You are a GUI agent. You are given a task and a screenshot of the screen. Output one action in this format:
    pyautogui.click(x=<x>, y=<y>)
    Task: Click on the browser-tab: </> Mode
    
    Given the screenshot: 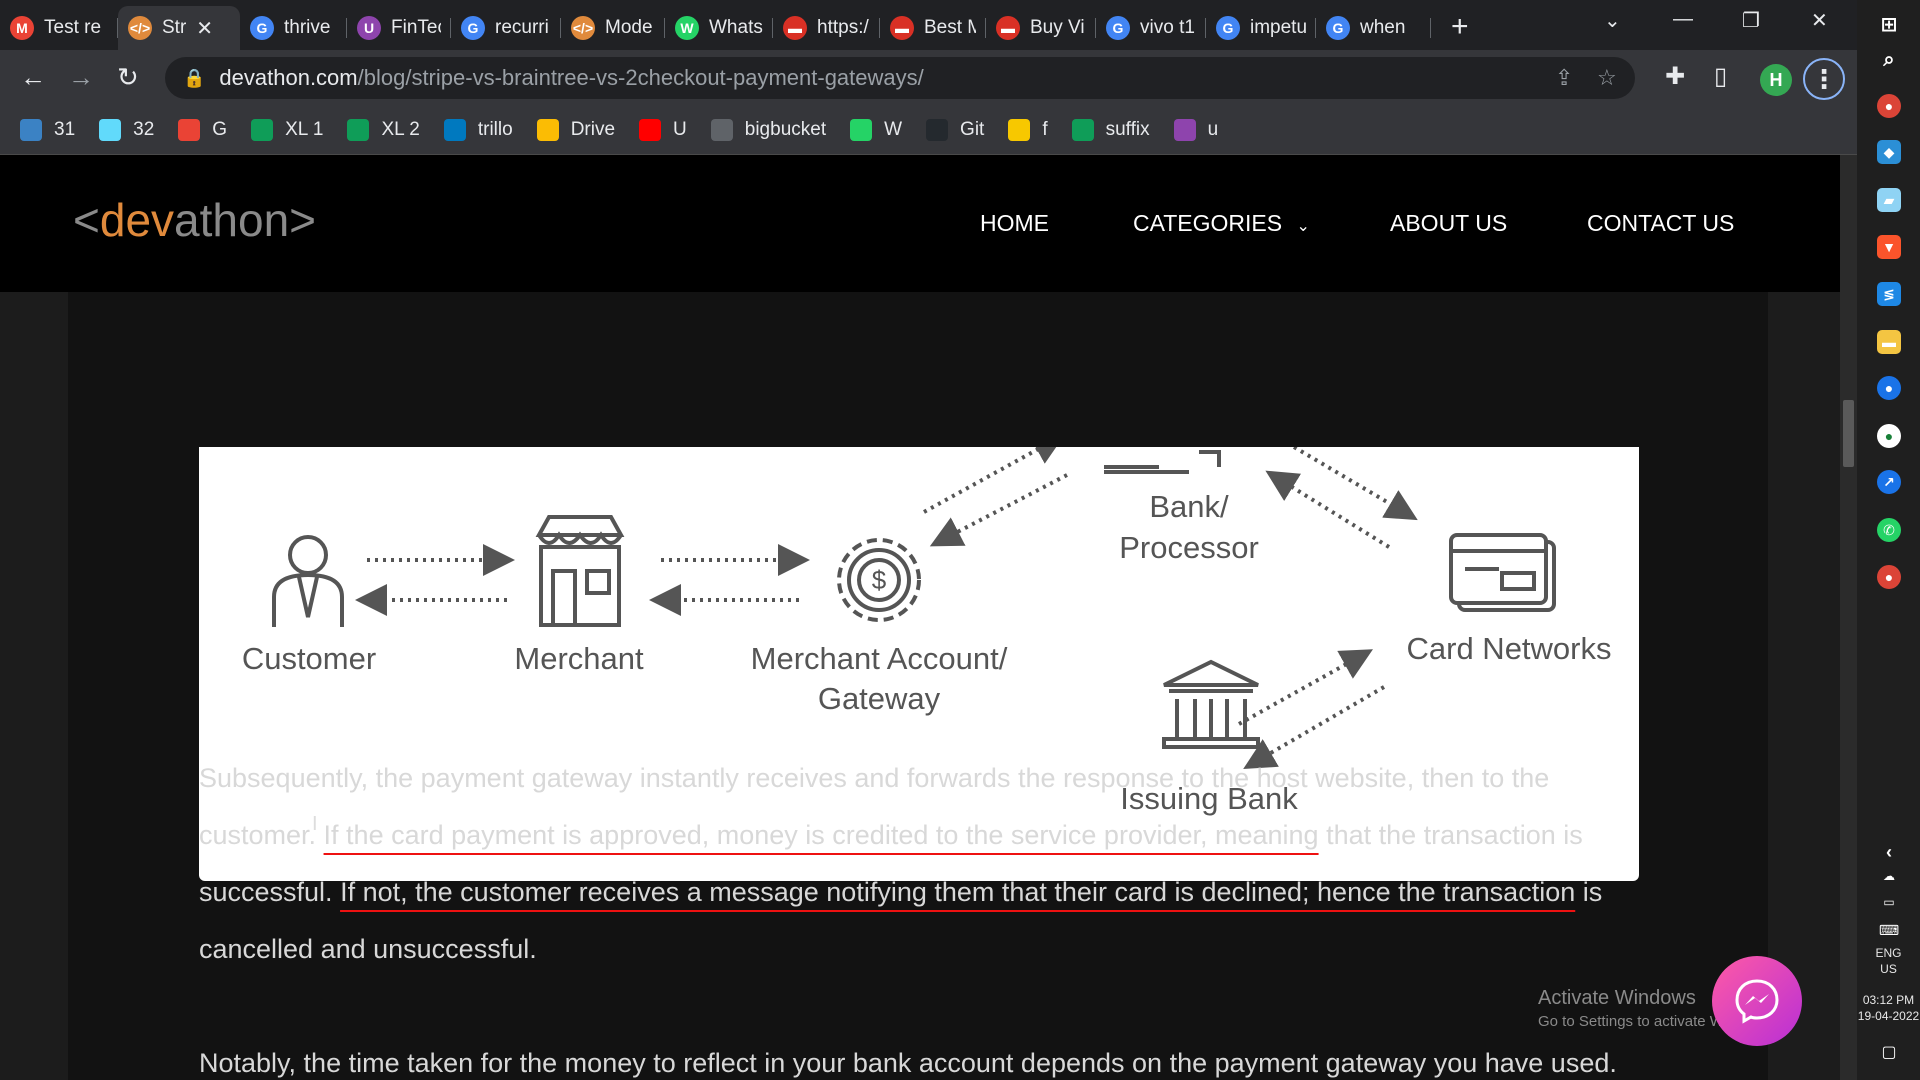 What is the action you would take?
    pyautogui.click(x=613, y=28)
    